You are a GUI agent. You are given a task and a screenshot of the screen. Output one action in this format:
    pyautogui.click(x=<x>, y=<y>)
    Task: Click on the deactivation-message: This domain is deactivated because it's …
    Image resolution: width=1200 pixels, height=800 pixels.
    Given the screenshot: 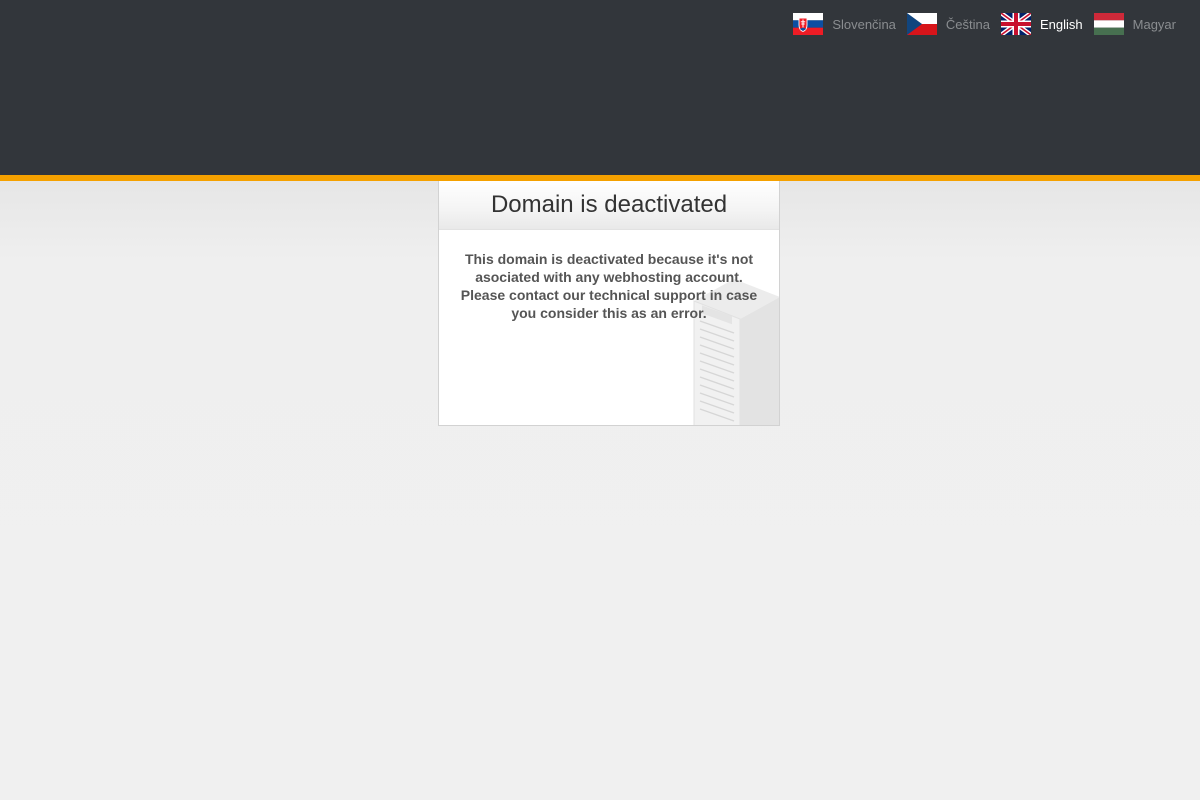 What is the action you would take?
    pyautogui.click(x=609, y=286)
    